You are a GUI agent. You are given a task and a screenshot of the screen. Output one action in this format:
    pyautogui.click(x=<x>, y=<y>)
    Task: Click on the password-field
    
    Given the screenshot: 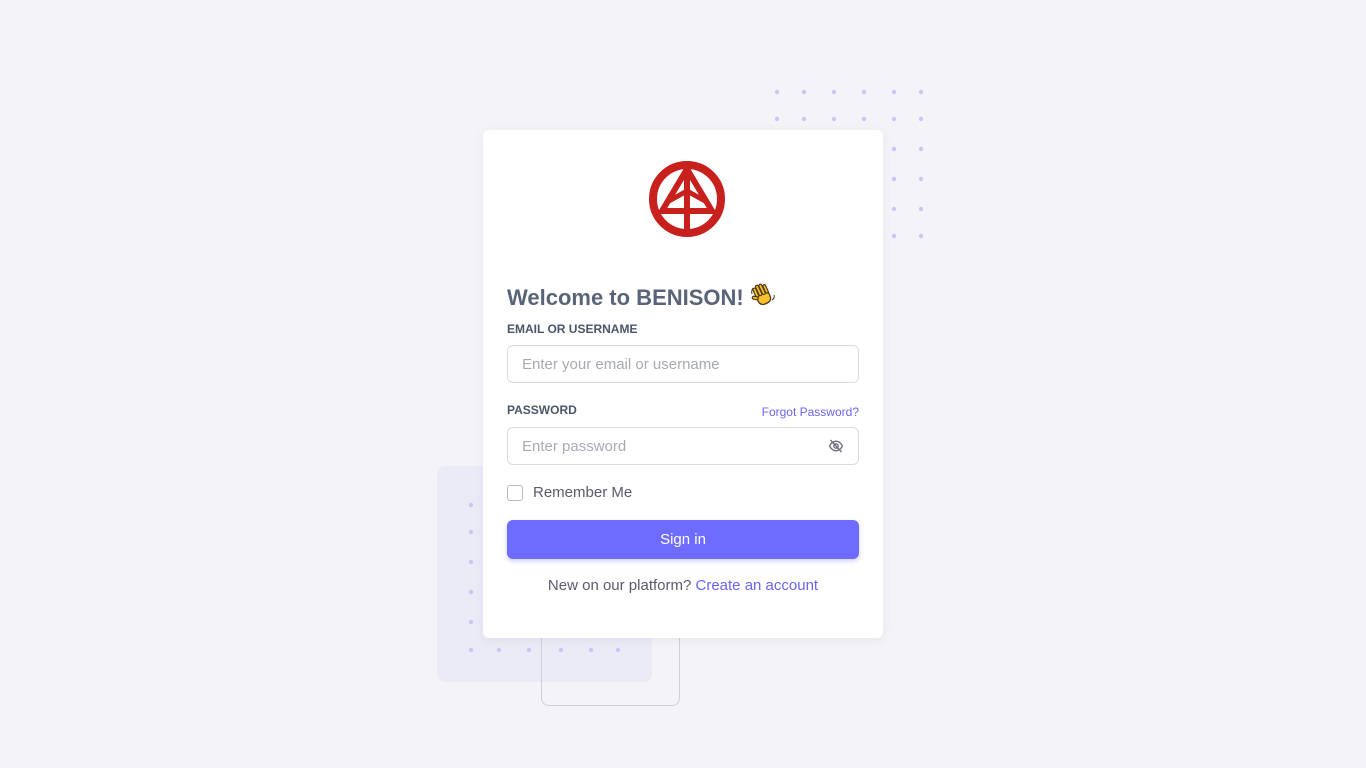 What is the action you would take?
    pyautogui.click(x=683, y=446)
    